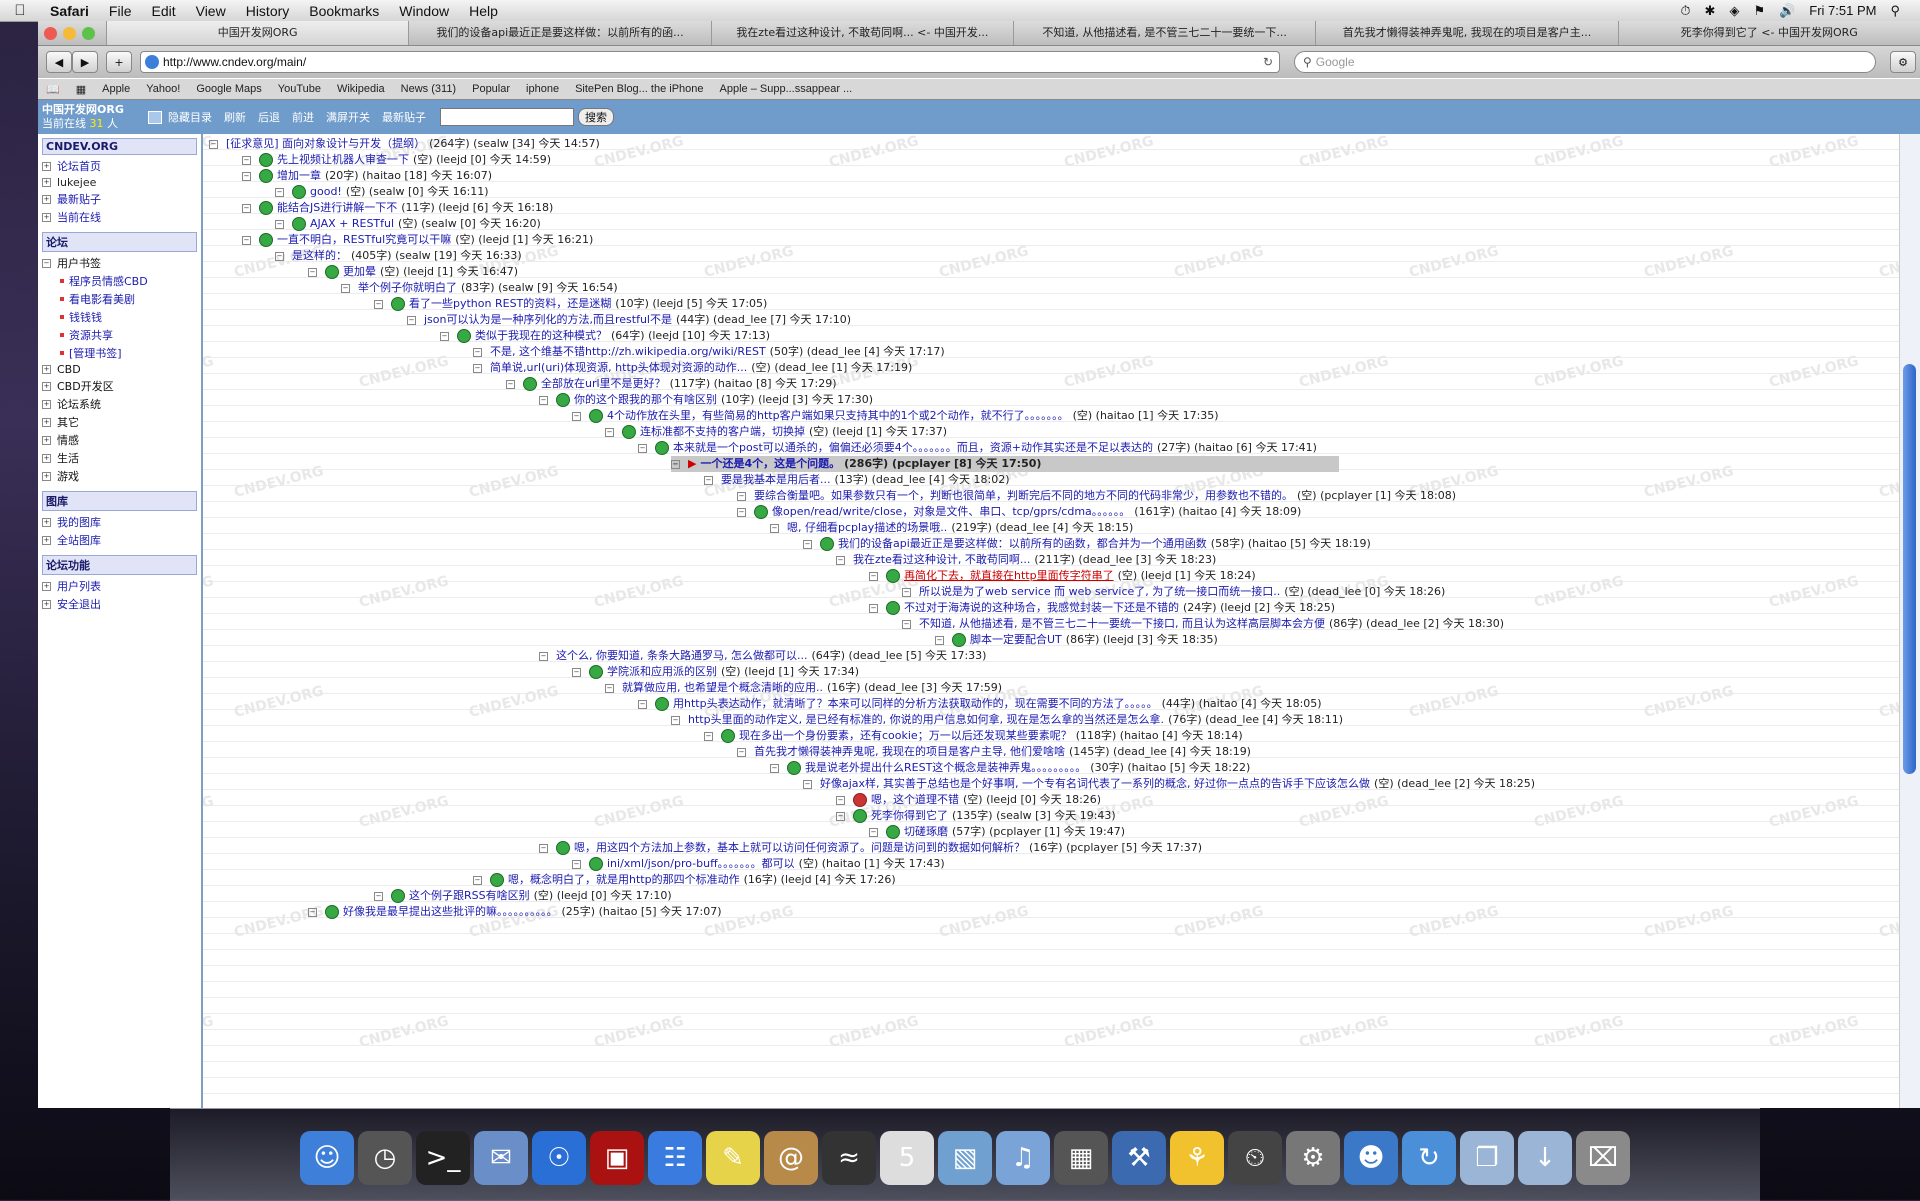 The height and width of the screenshot is (1201, 1920). I want to click on url-text: http://www.cndev.org/main/, so click(234, 62).